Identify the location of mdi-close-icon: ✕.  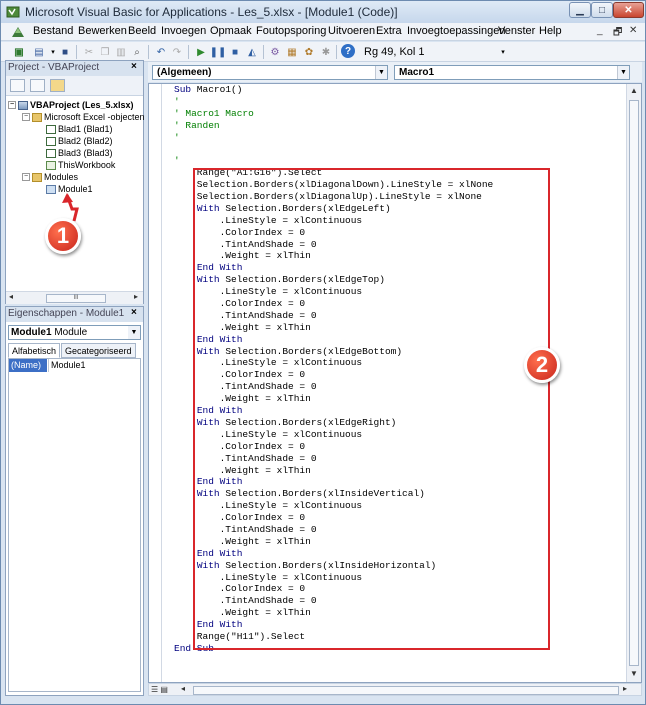
(633, 30).